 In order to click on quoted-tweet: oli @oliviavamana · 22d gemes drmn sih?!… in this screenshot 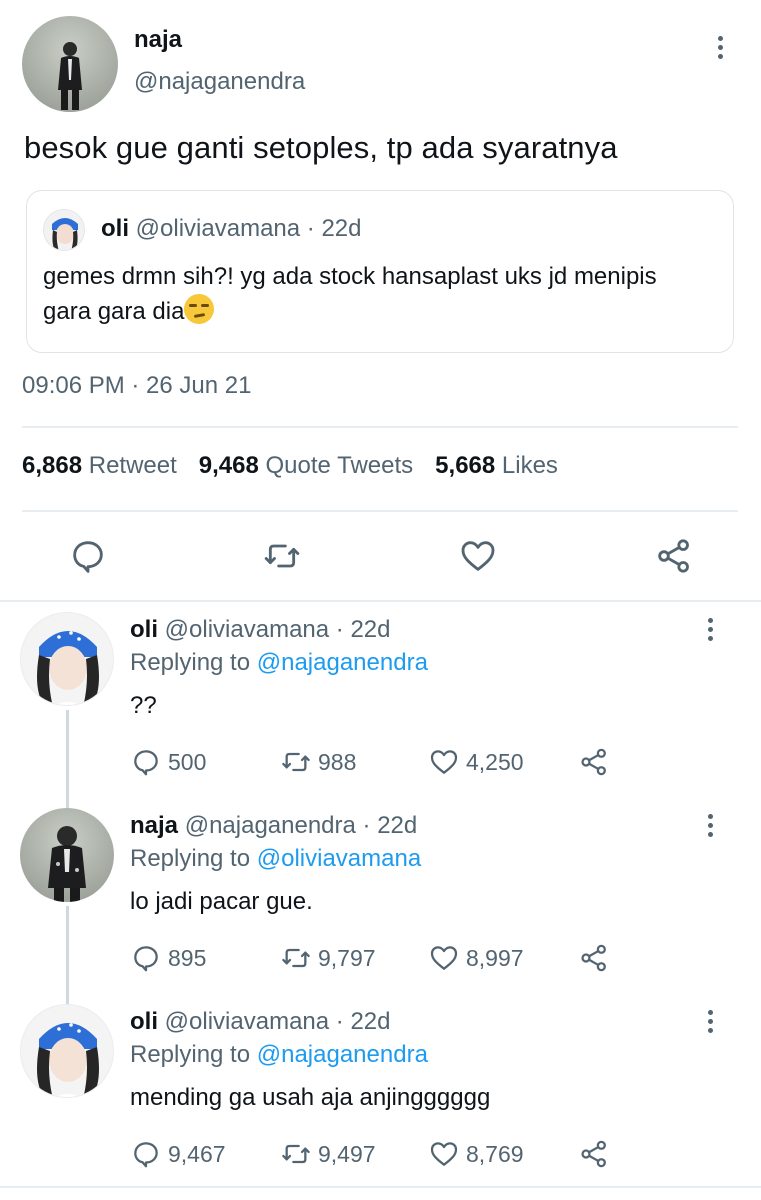, I will do `click(380, 271)`.